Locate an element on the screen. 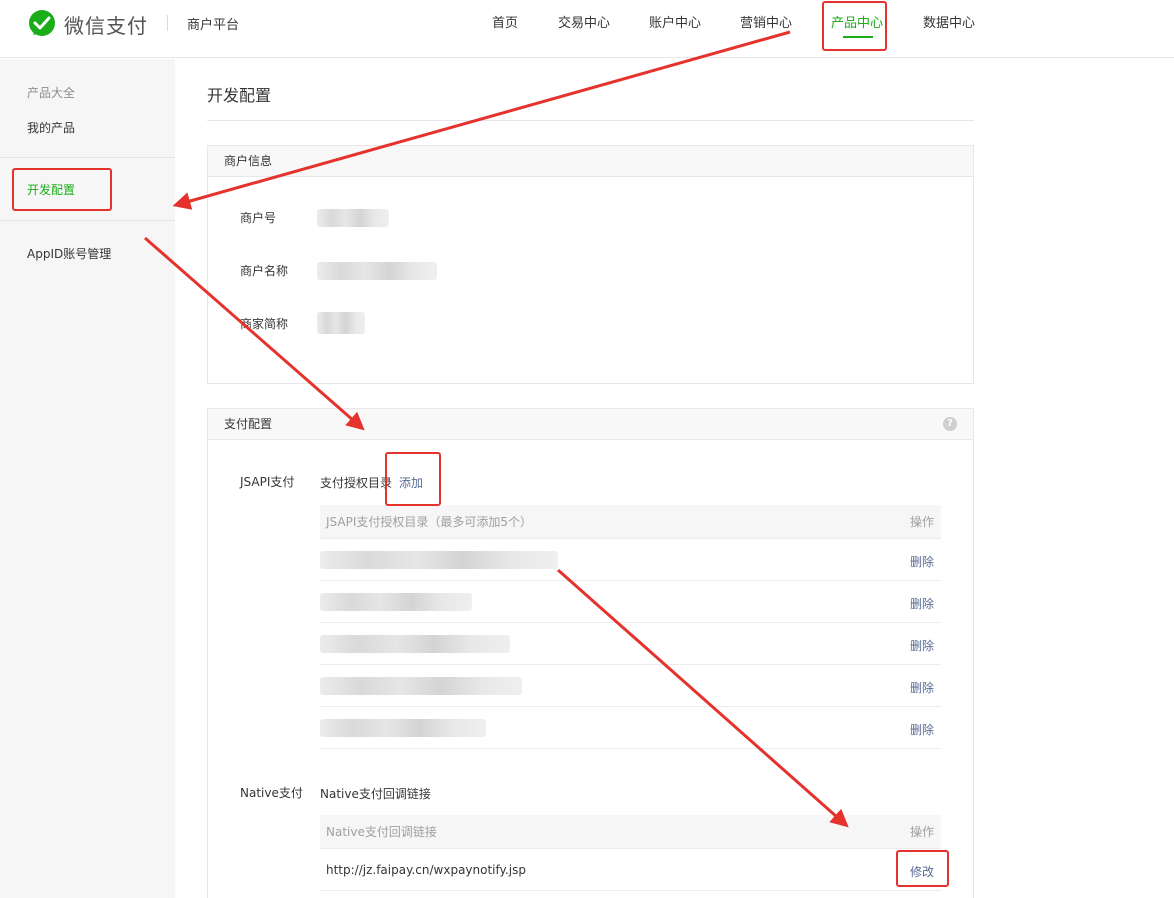 The width and height of the screenshot is (1174, 898). top-header: 微信支付 商户平台 首页 交易中心 账户中心 营销中心 产品中心 数据中心 is located at coordinates (587, 29).